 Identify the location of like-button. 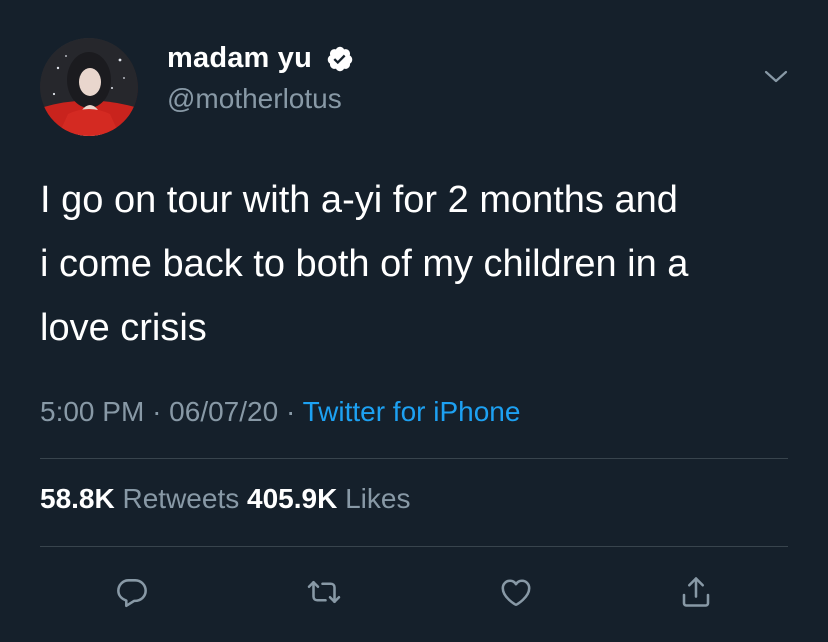
(516, 592).